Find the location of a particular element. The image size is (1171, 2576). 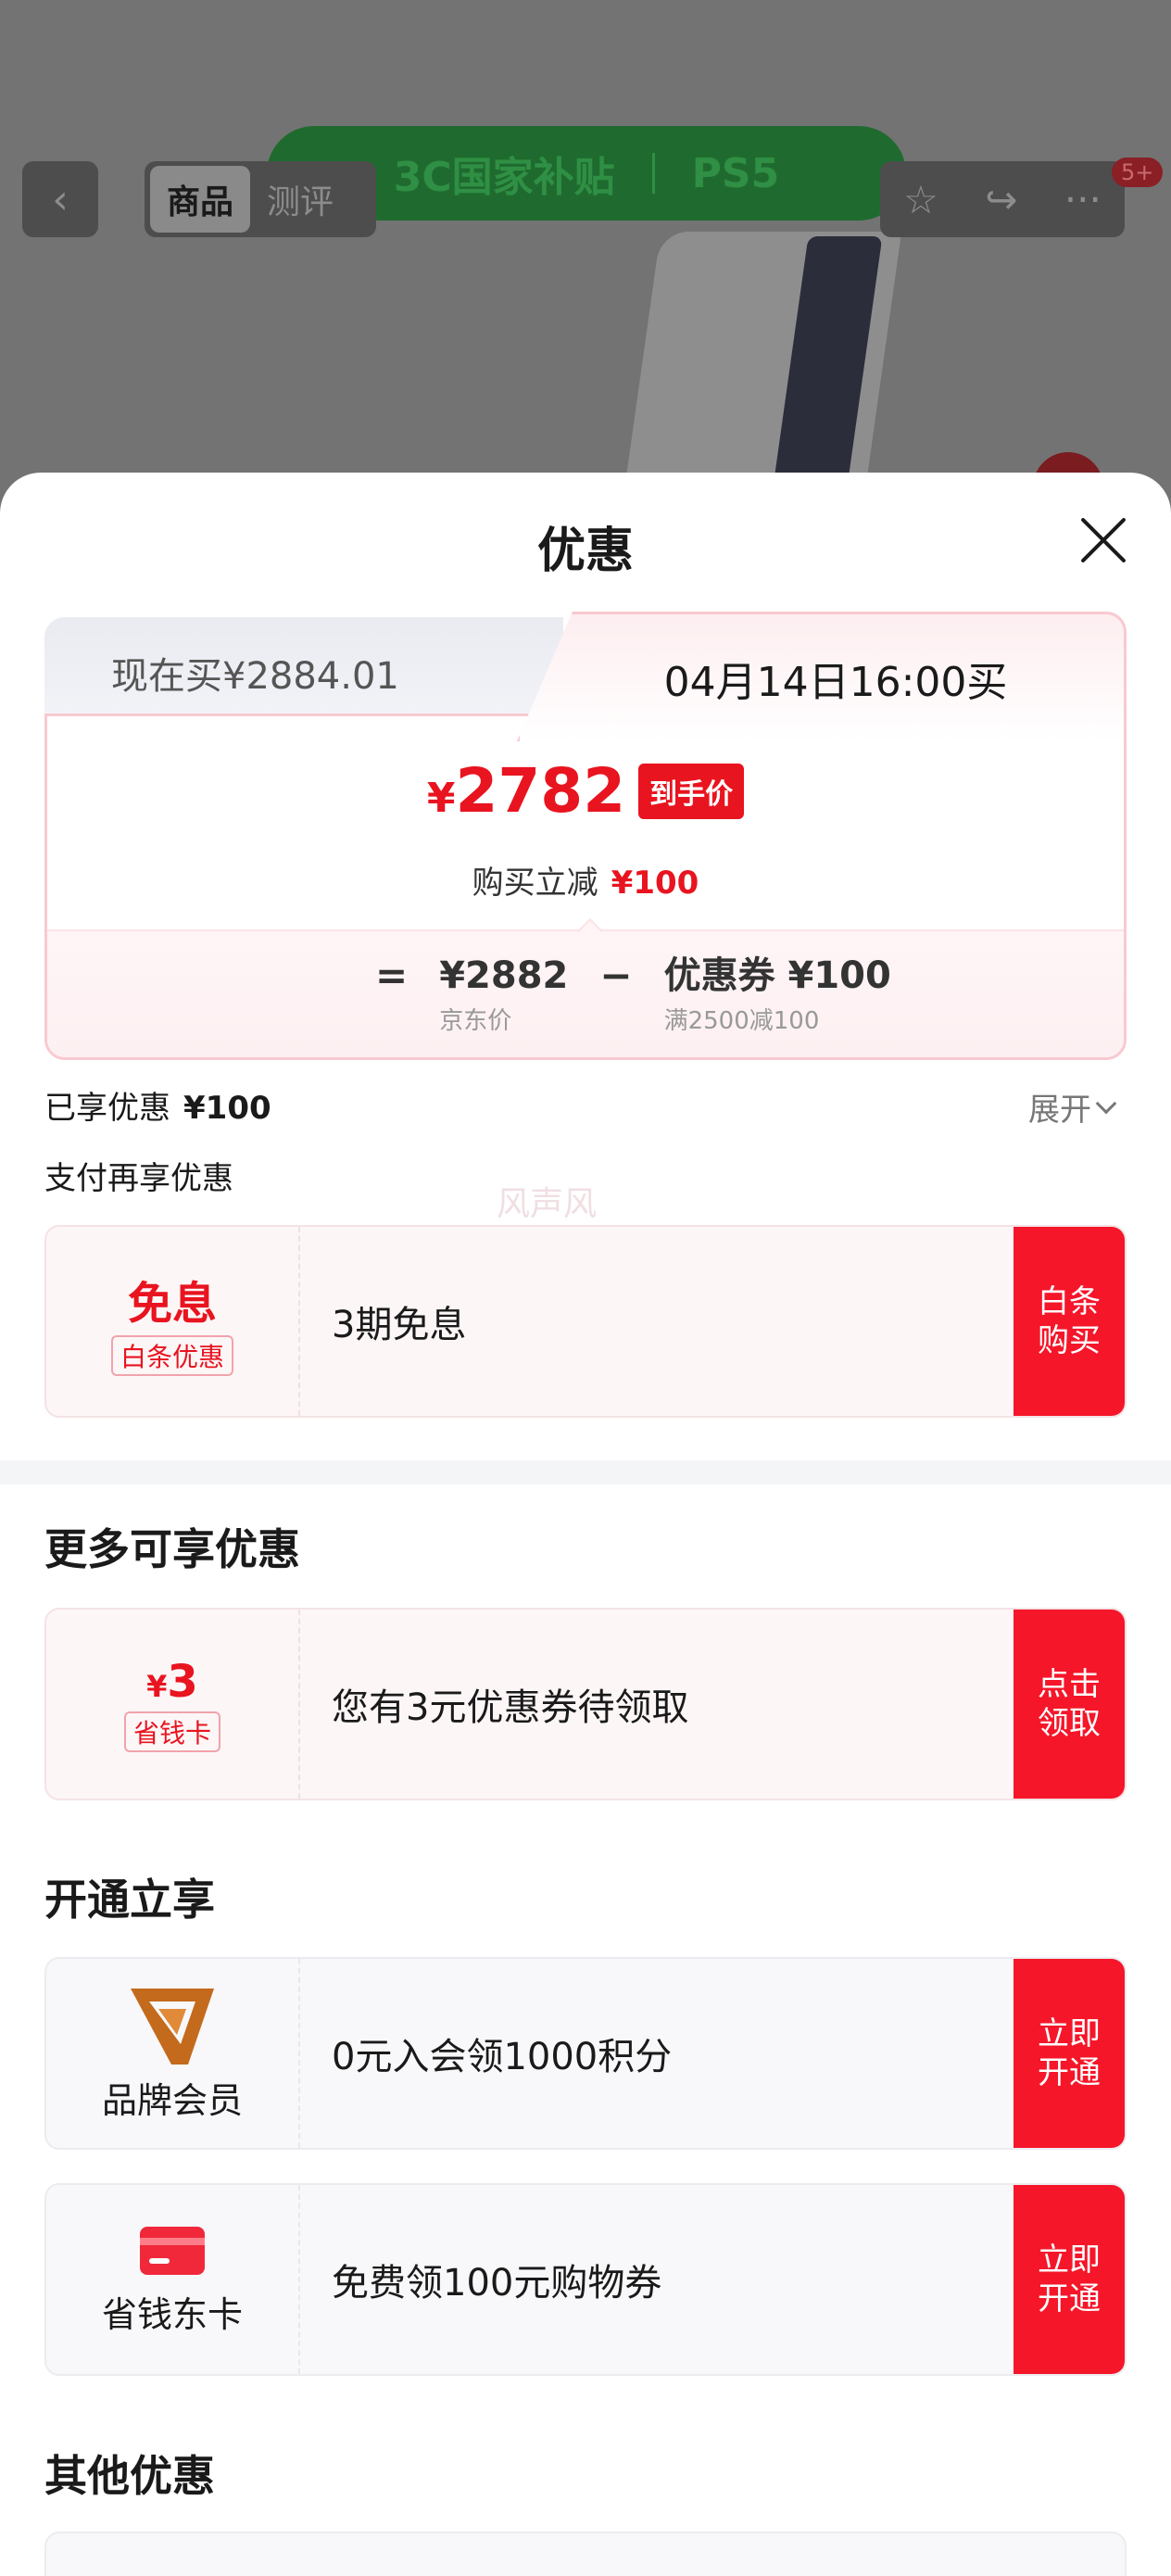

brand-member-promo: 品牌会员 0元入会领1000积分 立即 开通 is located at coordinates (585, 2054).